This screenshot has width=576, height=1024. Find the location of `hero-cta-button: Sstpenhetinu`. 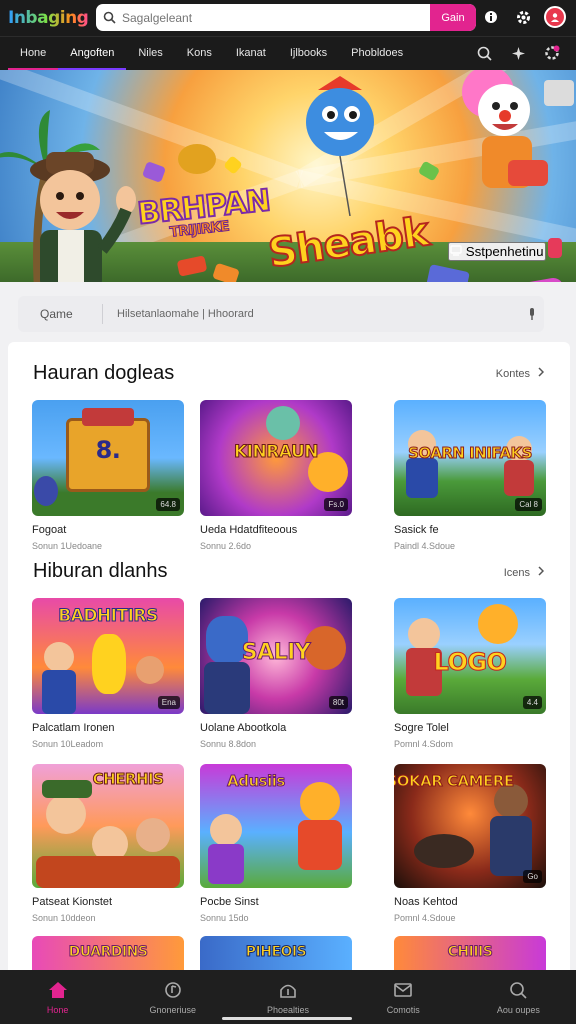

hero-cta-button: Sstpenhetinu is located at coordinates (497, 251).